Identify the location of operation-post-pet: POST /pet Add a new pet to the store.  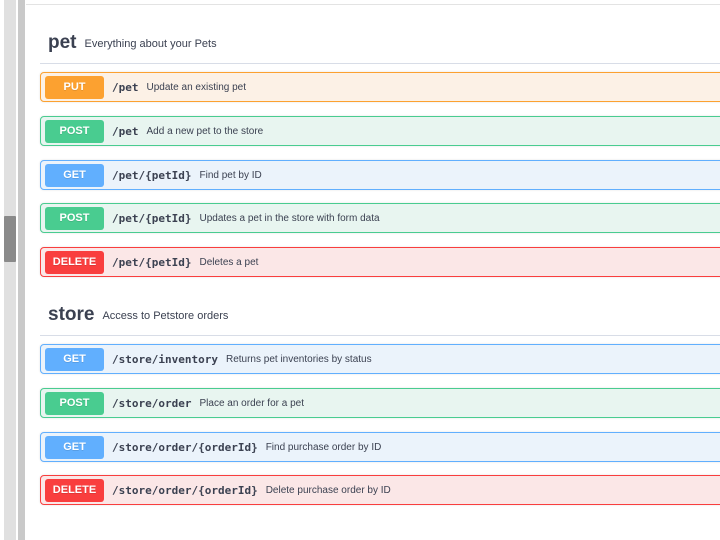
(380, 131).